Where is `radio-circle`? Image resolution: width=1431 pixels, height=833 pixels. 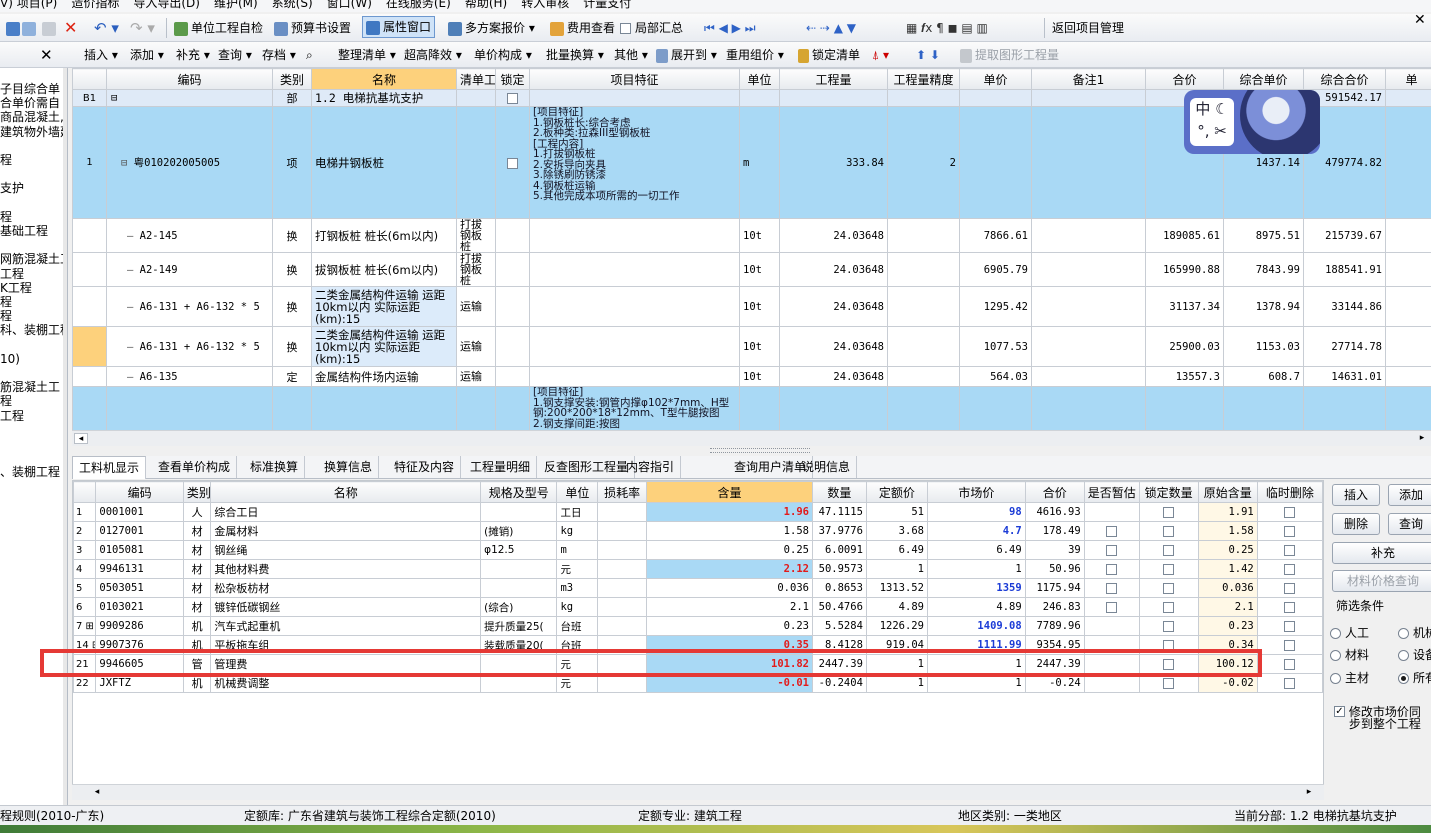 radio-circle is located at coordinates (1335, 633).